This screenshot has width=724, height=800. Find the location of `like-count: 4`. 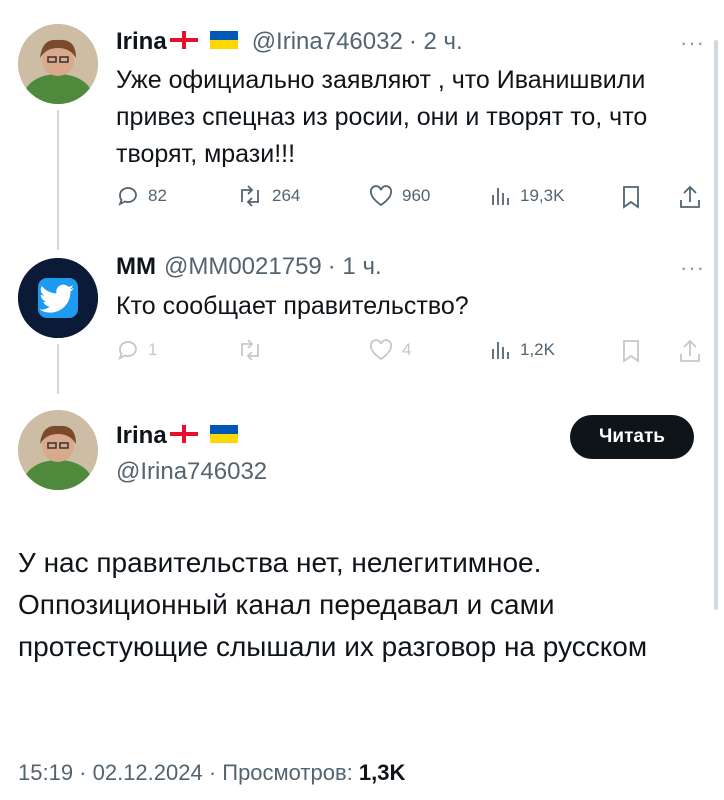

like-count: 4 is located at coordinates (407, 349).